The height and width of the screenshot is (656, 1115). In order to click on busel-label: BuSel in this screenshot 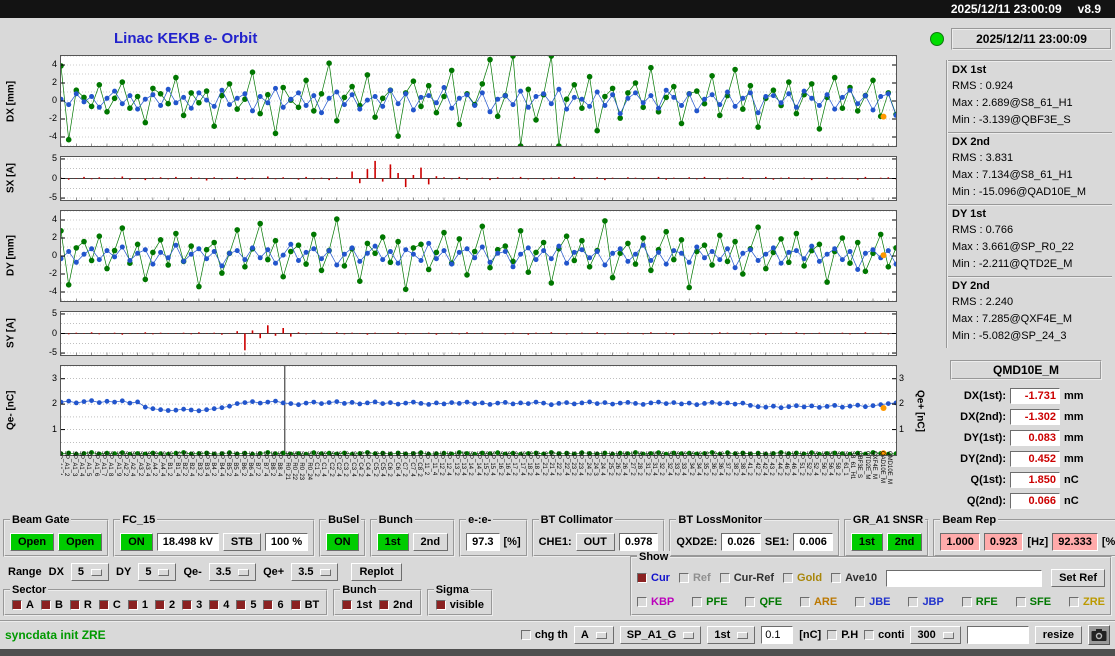, I will do `click(344, 520)`.